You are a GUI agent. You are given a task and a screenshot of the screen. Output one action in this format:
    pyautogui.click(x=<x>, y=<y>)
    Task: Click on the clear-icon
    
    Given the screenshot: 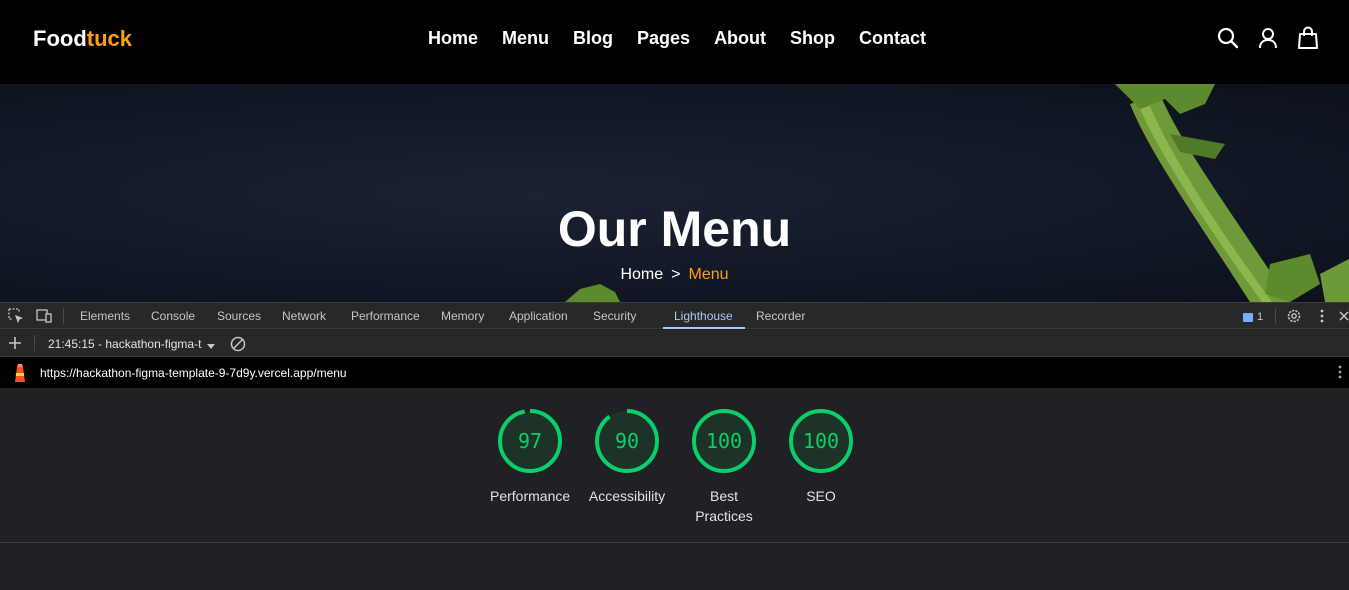 What is the action you would take?
    pyautogui.click(x=238, y=344)
    